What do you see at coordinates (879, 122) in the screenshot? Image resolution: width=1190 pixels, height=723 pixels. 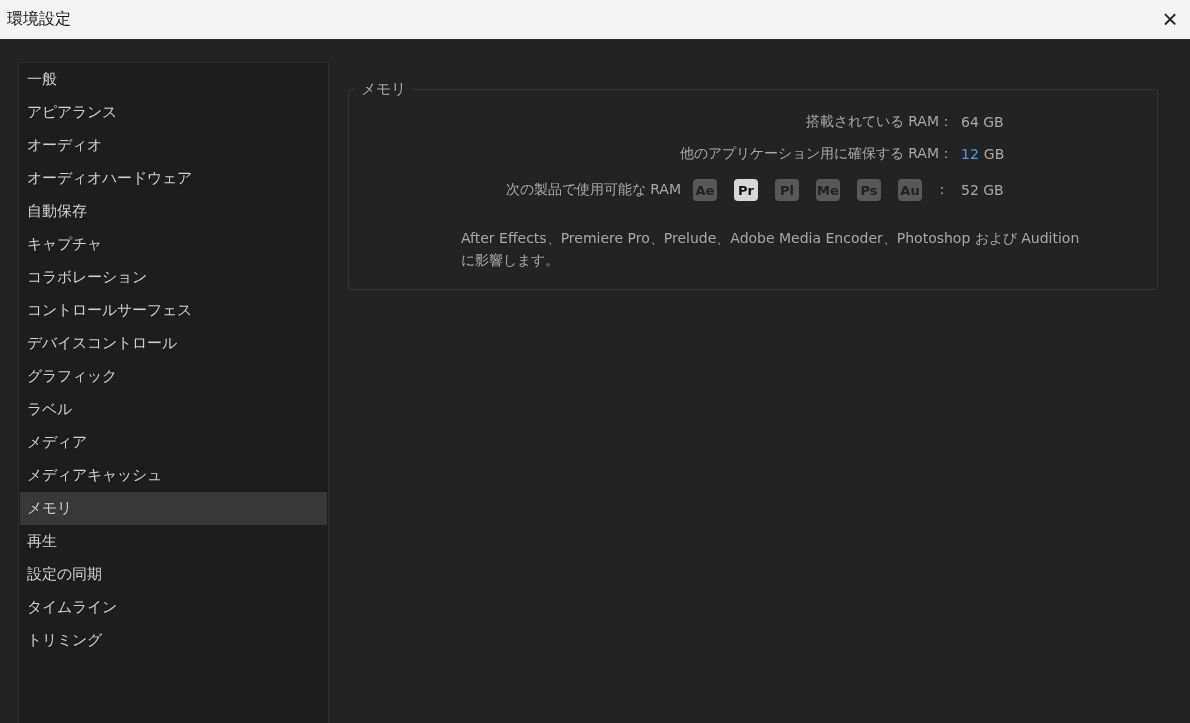 I see `installed-ram-label: 搭載されている RAM：` at bounding box center [879, 122].